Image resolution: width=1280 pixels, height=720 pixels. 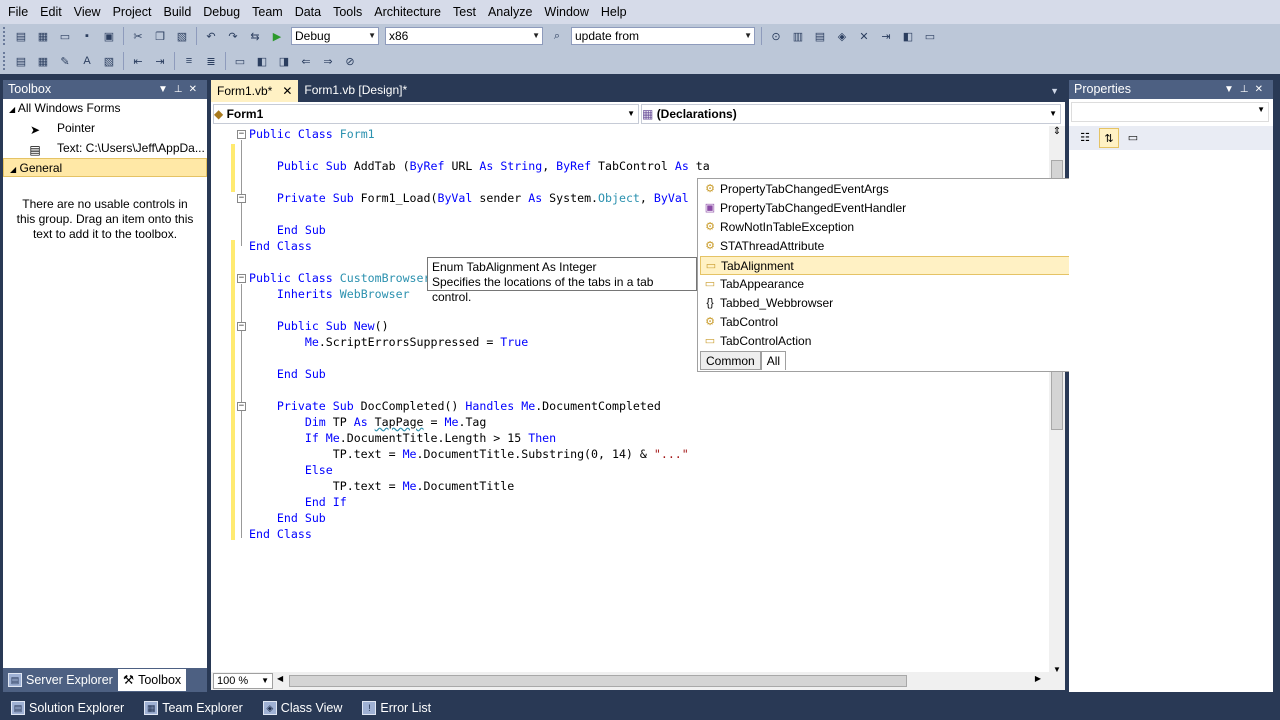 I want to click on comment-out-icon: ≡, so click(x=189, y=61).